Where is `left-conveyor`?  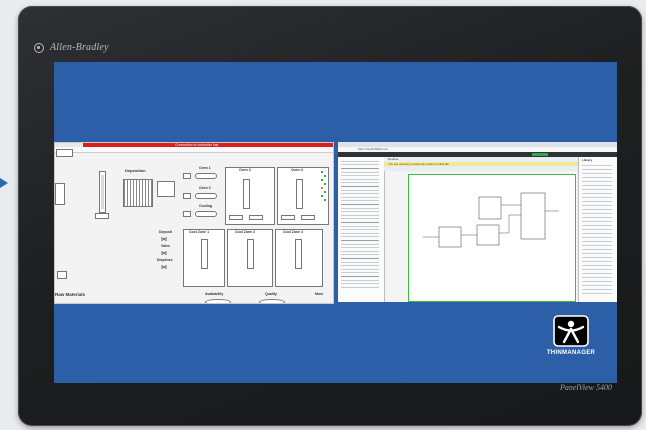 left-conveyor is located at coordinates (60, 194).